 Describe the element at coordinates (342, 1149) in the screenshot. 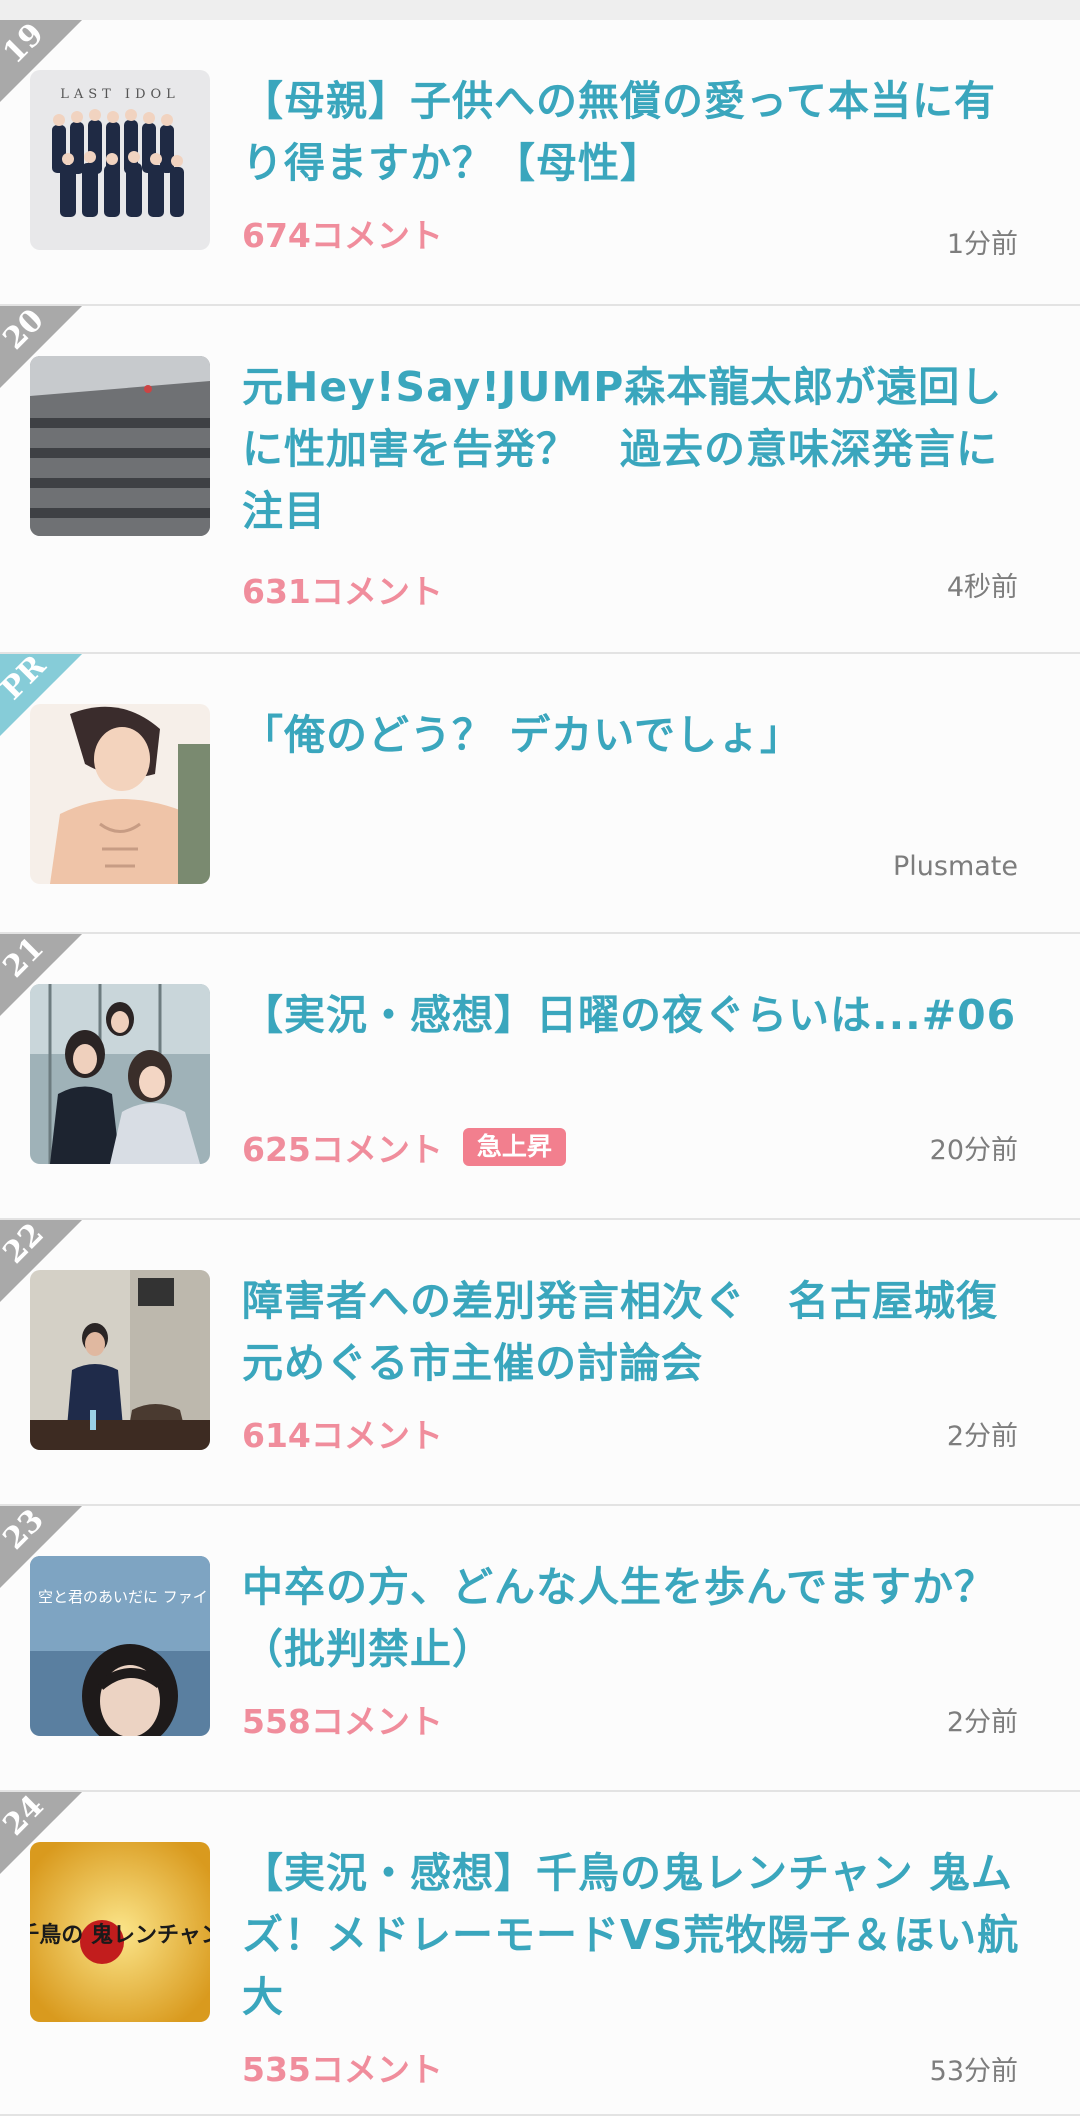

I see `comment-count: 625コメント` at that location.